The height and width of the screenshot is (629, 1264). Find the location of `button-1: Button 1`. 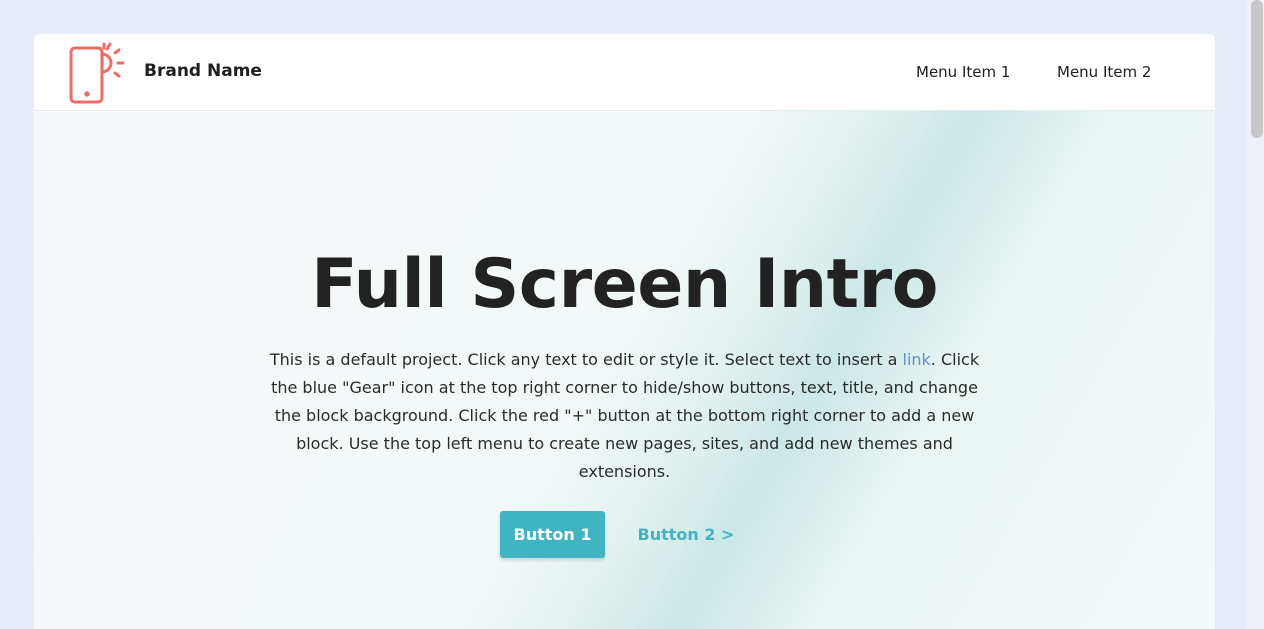

button-1: Button 1 is located at coordinates (552, 534).